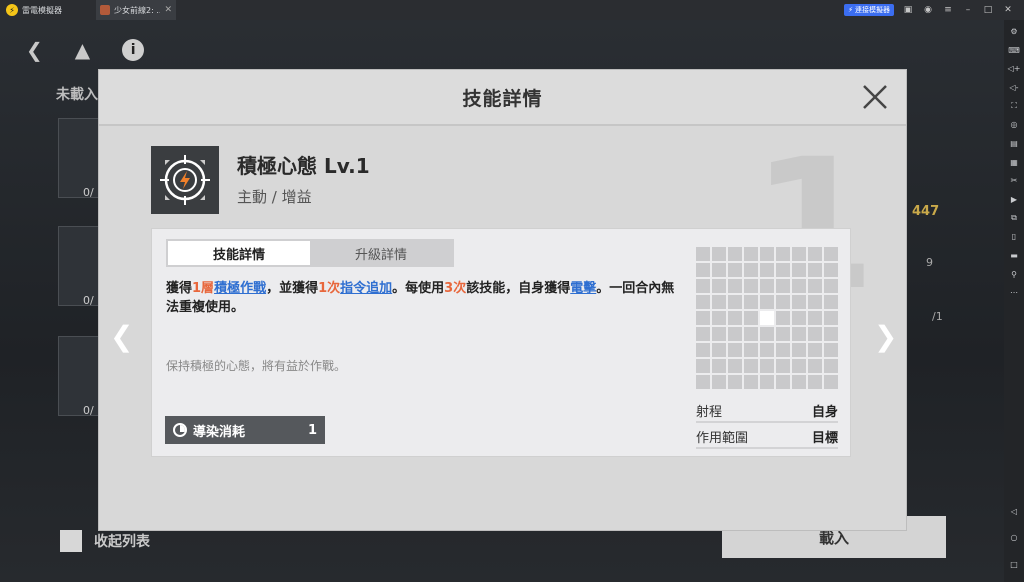 The width and height of the screenshot is (1024, 582). What do you see at coordinates (908, 10) in the screenshot?
I see `gamepad-icon: ▣` at bounding box center [908, 10].